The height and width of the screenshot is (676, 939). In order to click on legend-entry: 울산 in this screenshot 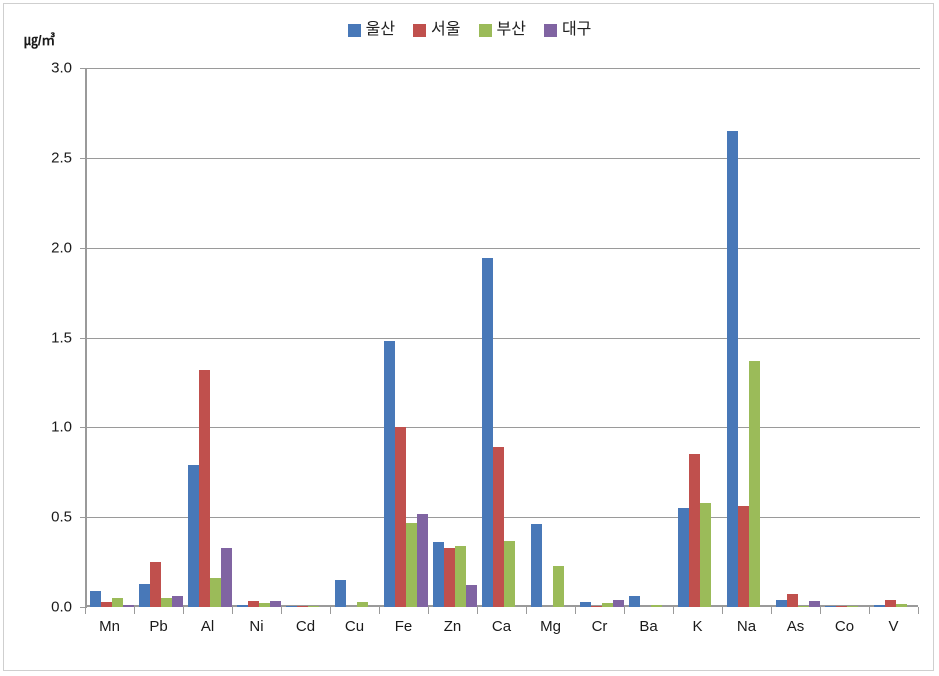, I will do `click(371, 30)`.